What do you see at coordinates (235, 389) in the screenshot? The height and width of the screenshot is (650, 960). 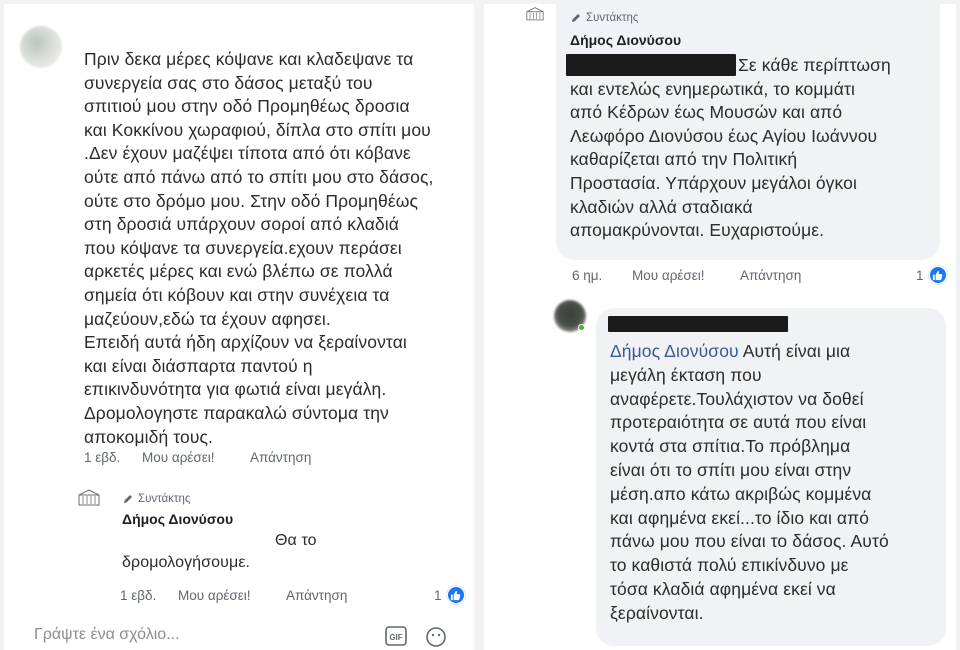 I see `comment-line: επικινδυνότητα για φωτιά είναι μεγάλη.` at bounding box center [235, 389].